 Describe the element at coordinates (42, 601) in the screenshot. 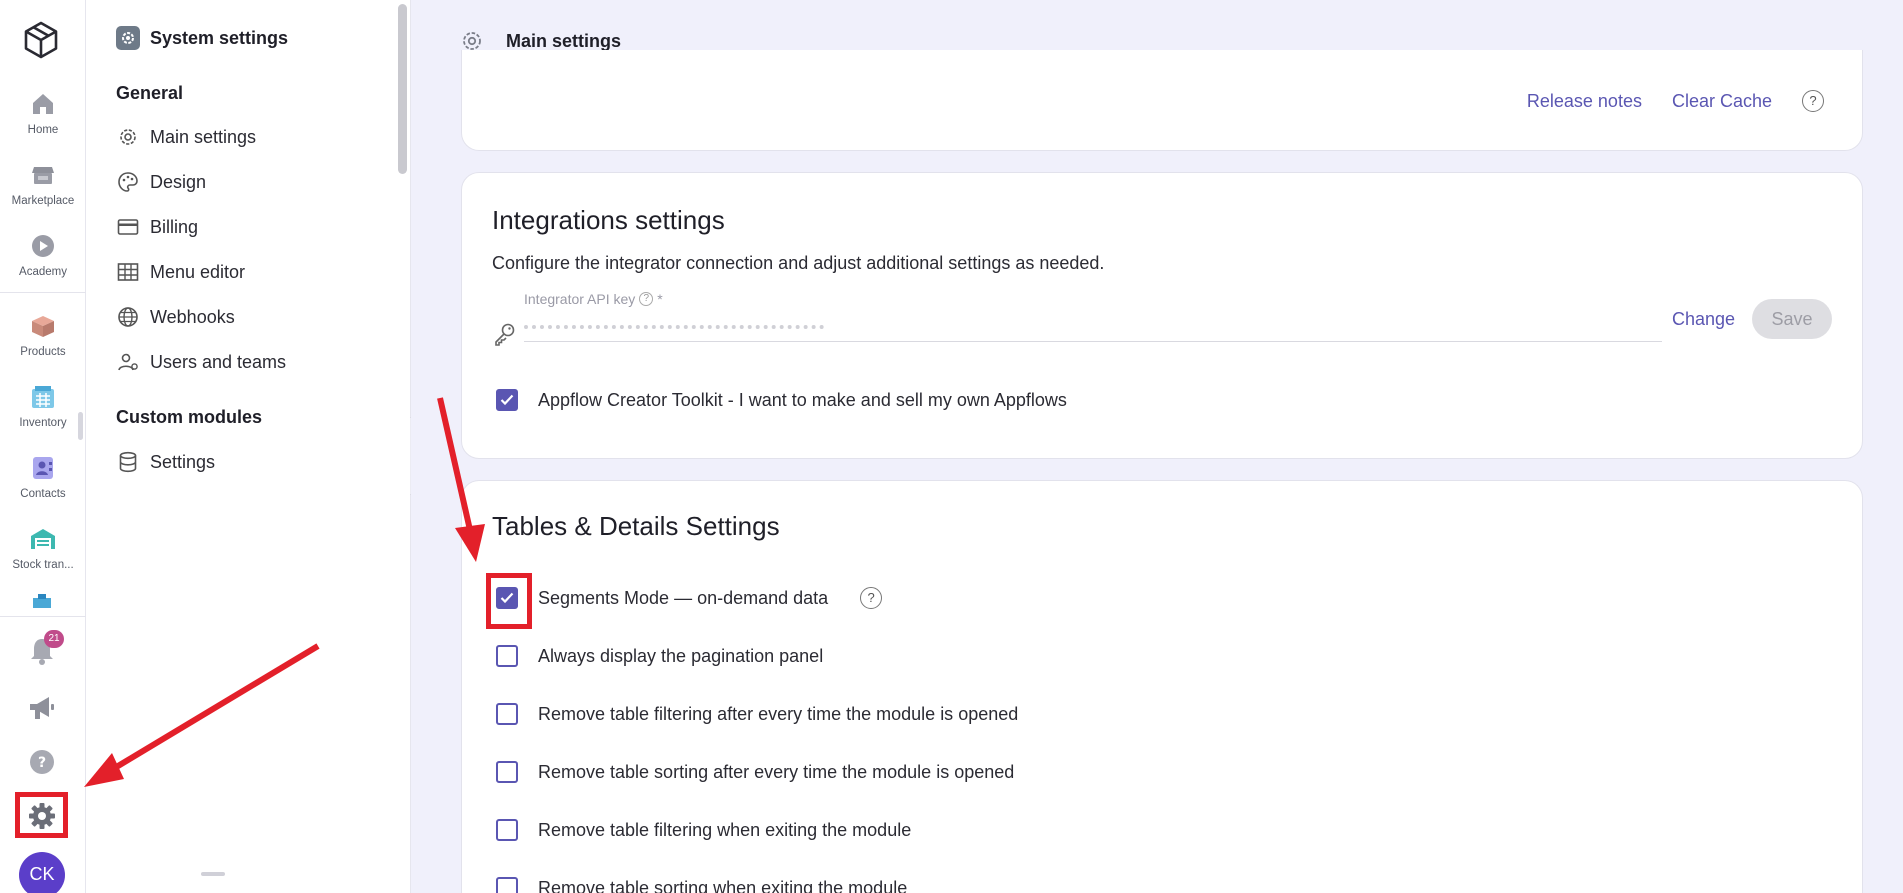

I see `rail-next-item-icon` at that location.